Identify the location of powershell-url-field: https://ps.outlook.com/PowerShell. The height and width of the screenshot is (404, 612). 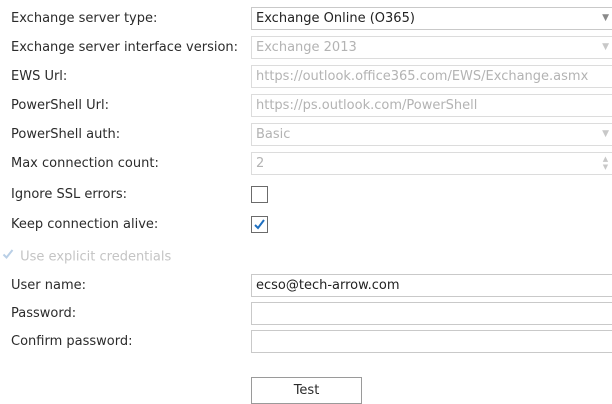
(431, 105).